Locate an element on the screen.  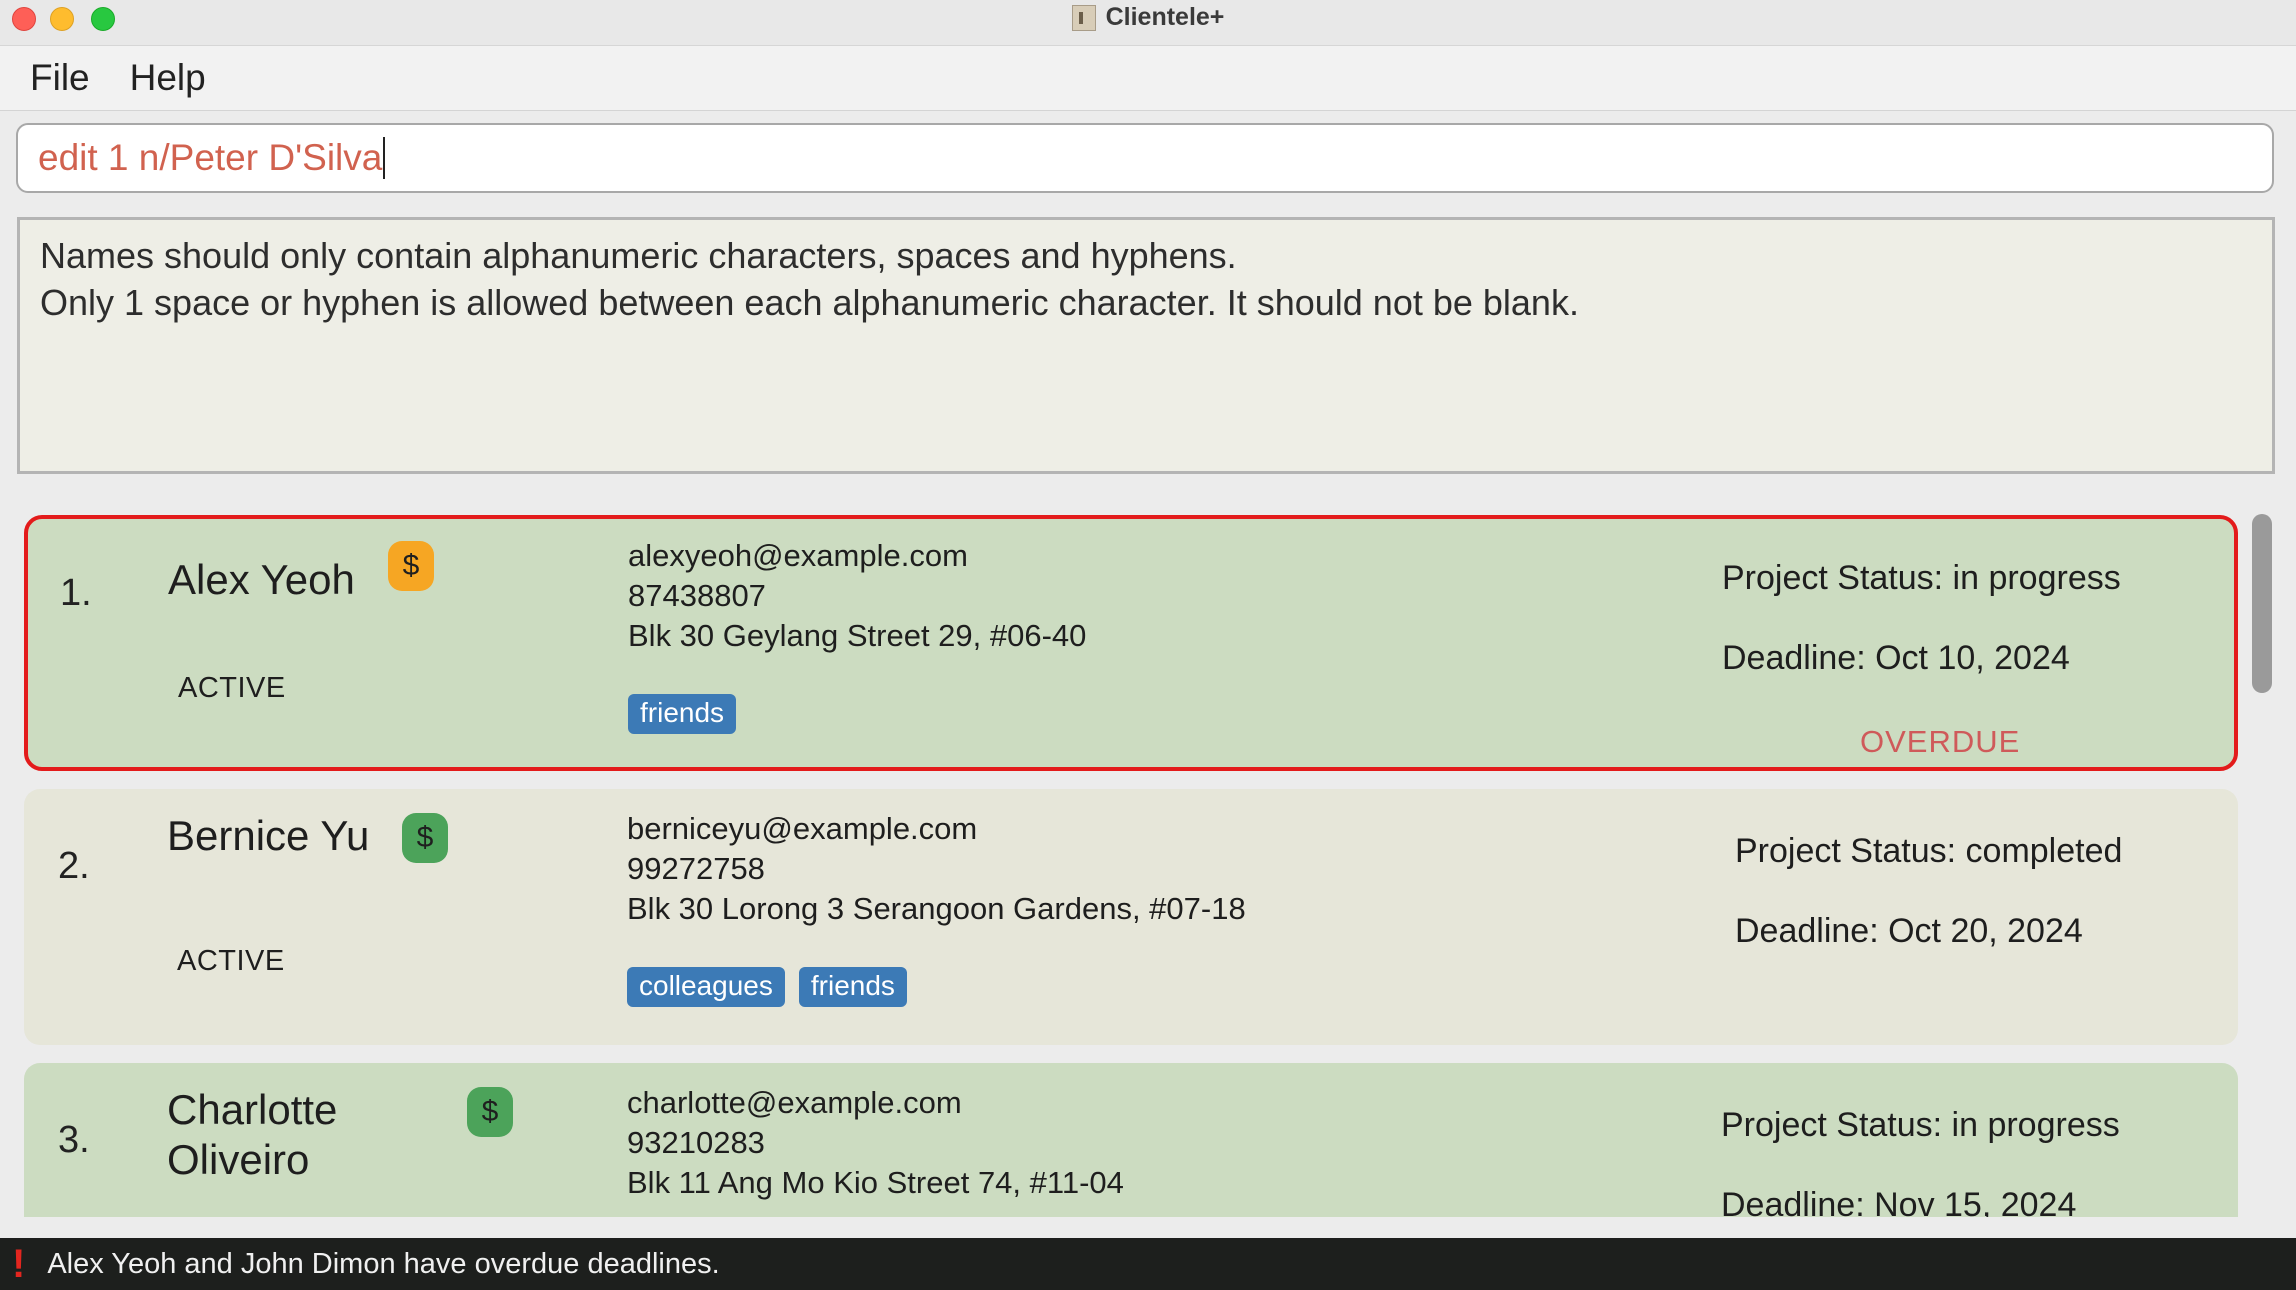
project-status: Project Status: completed is located at coordinates (1929, 851).